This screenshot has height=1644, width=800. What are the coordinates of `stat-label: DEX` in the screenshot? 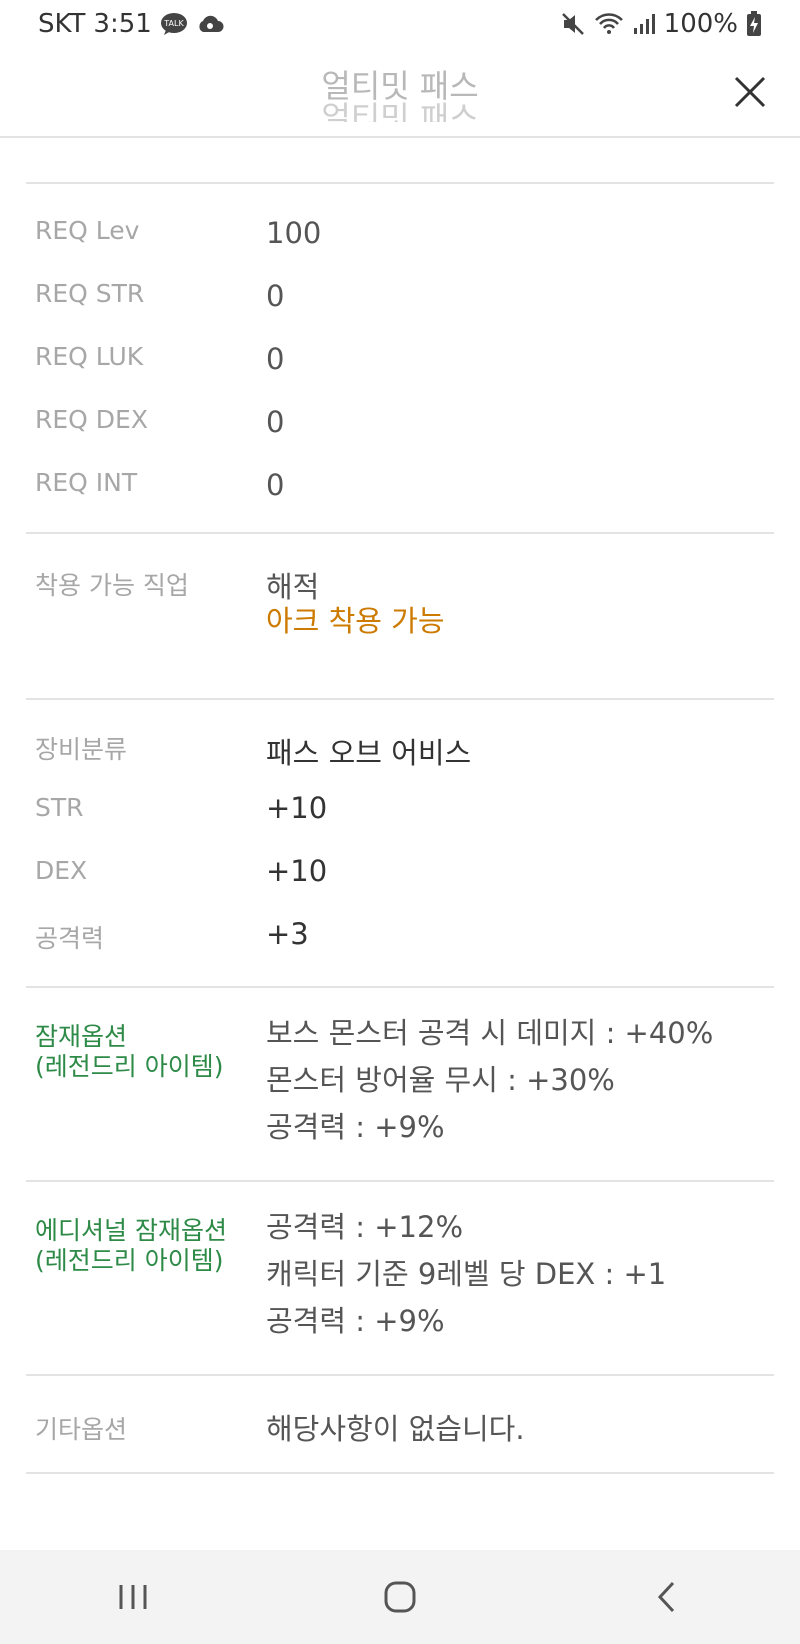 It's located at (61, 870).